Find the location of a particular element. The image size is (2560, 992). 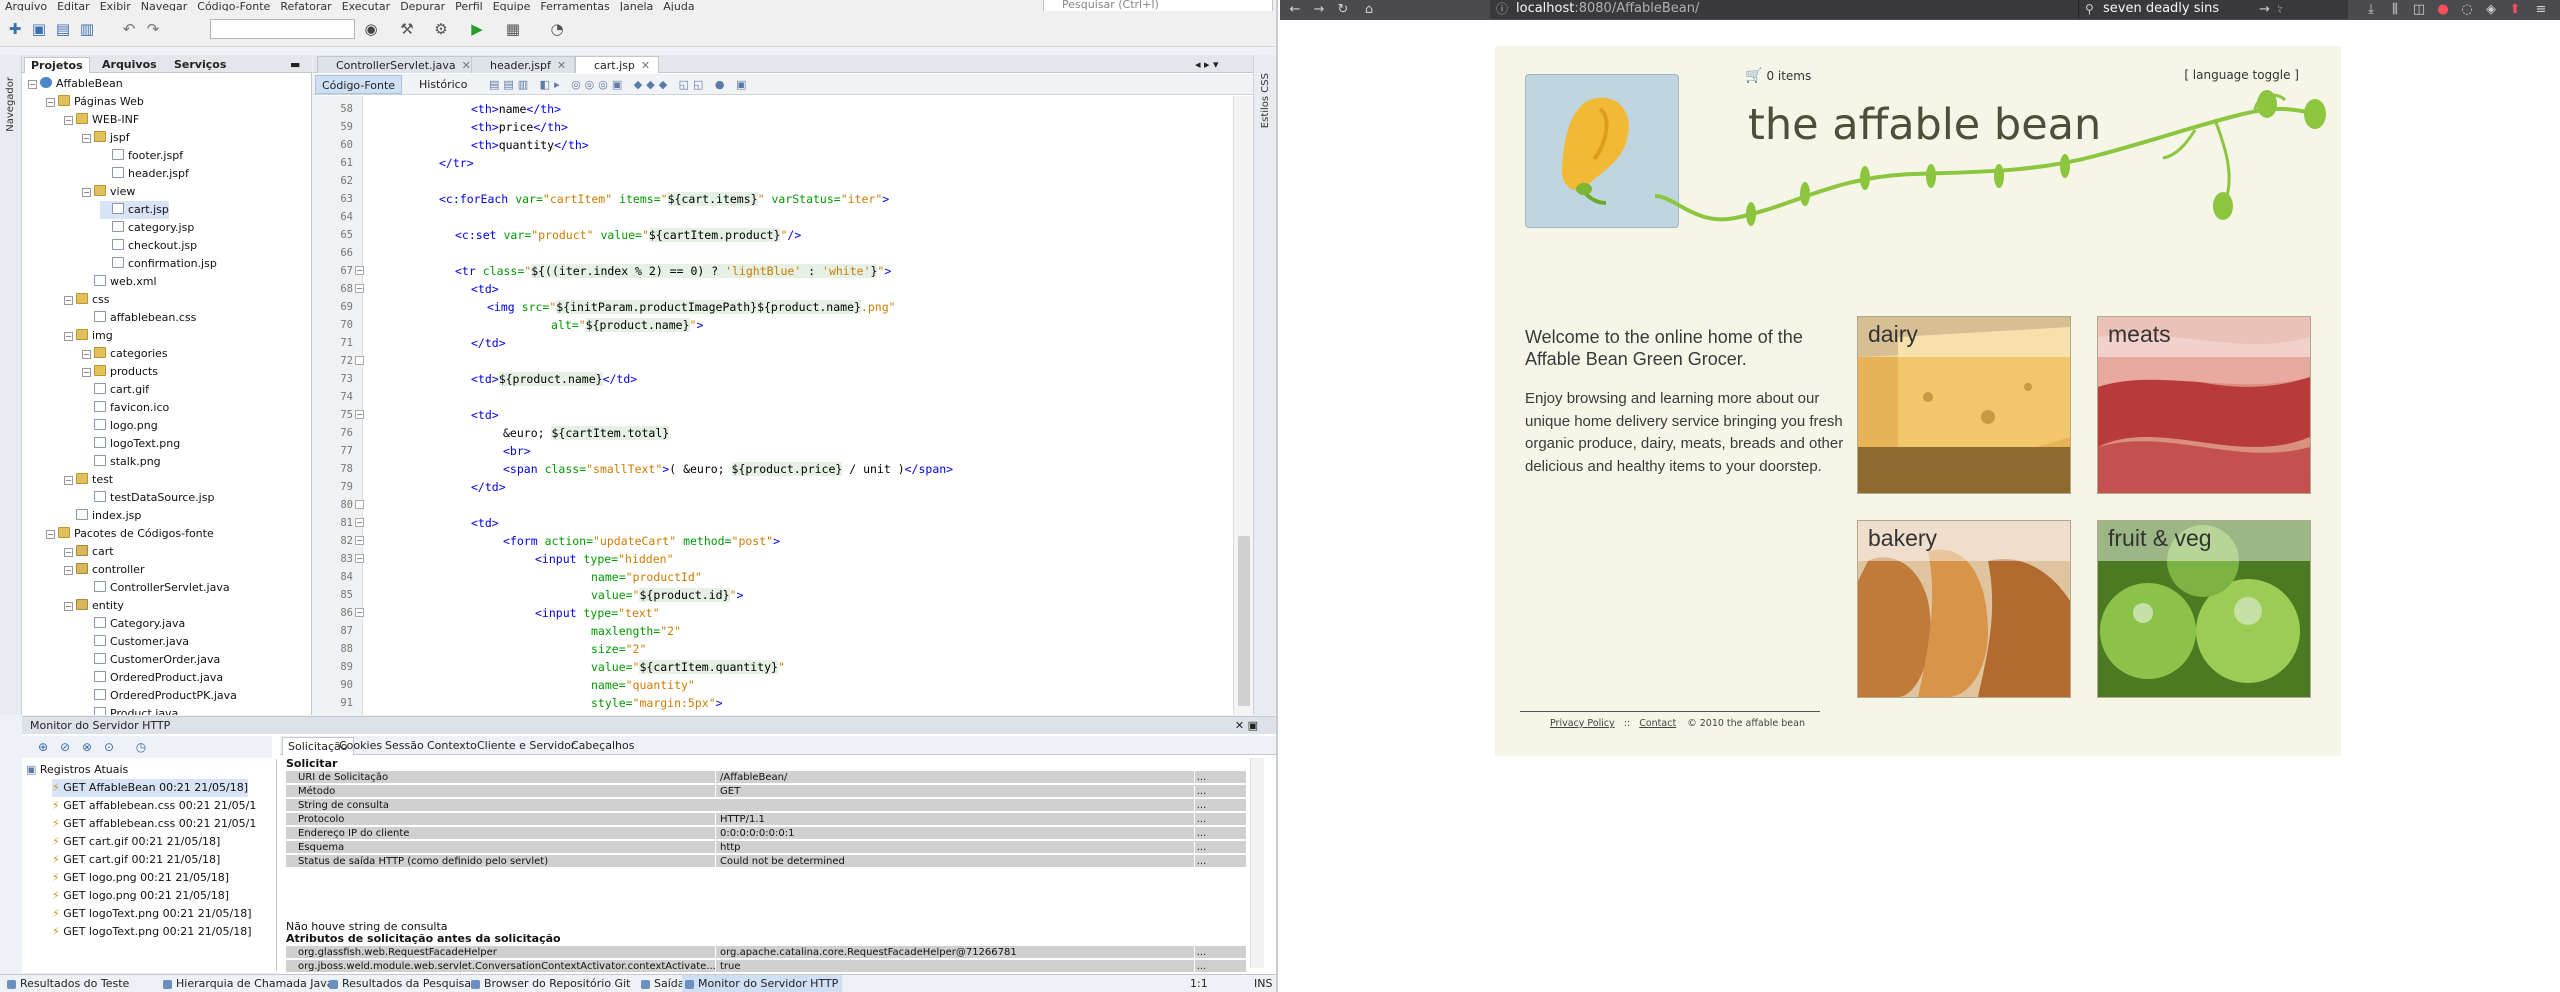

extension-icon: ● is located at coordinates (2443, 10).